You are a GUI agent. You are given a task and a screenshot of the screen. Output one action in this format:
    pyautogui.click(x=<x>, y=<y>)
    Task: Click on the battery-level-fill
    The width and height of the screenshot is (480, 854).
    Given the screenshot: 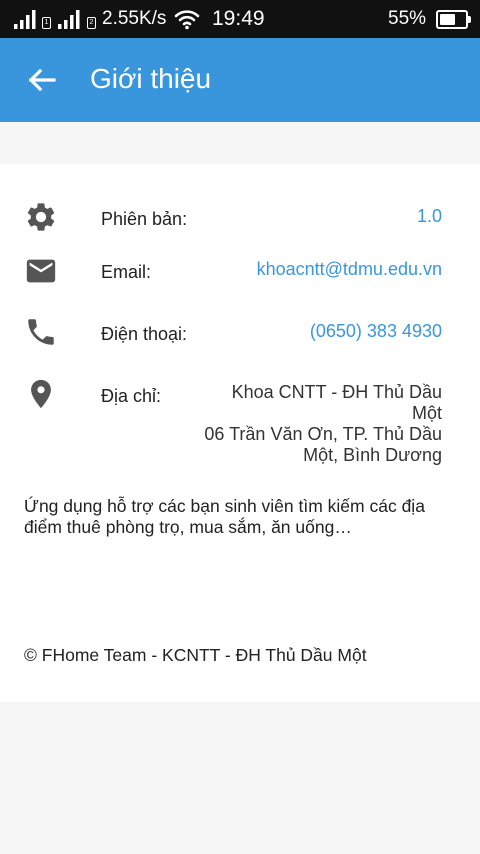 What is the action you would take?
    pyautogui.click(x=448, y=19)
    